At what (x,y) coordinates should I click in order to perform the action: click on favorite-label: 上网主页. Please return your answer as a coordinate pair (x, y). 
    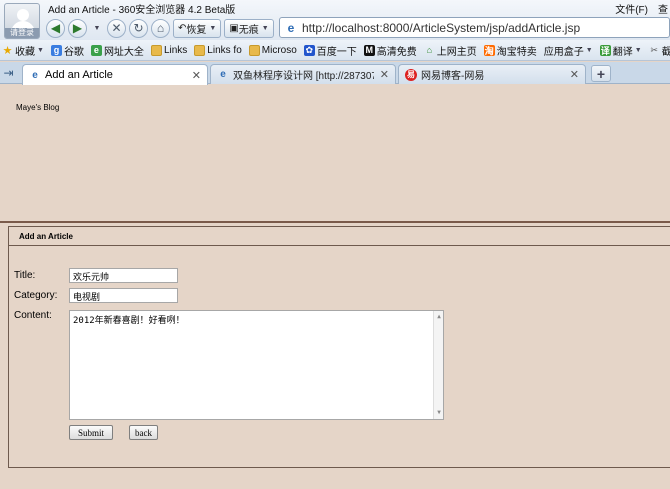
    Looking at the image, I should click on (456, 52).